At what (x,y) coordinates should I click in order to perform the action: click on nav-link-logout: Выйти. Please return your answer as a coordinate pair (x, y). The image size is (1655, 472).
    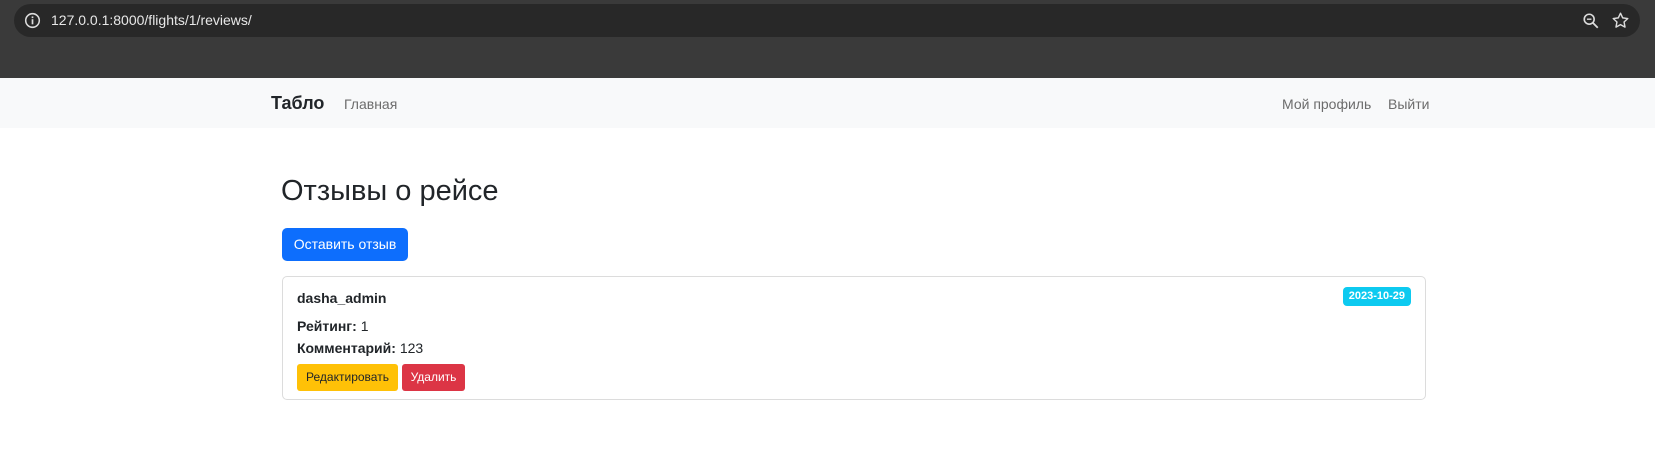
    Looking at the image, I should click on (1408, 104).